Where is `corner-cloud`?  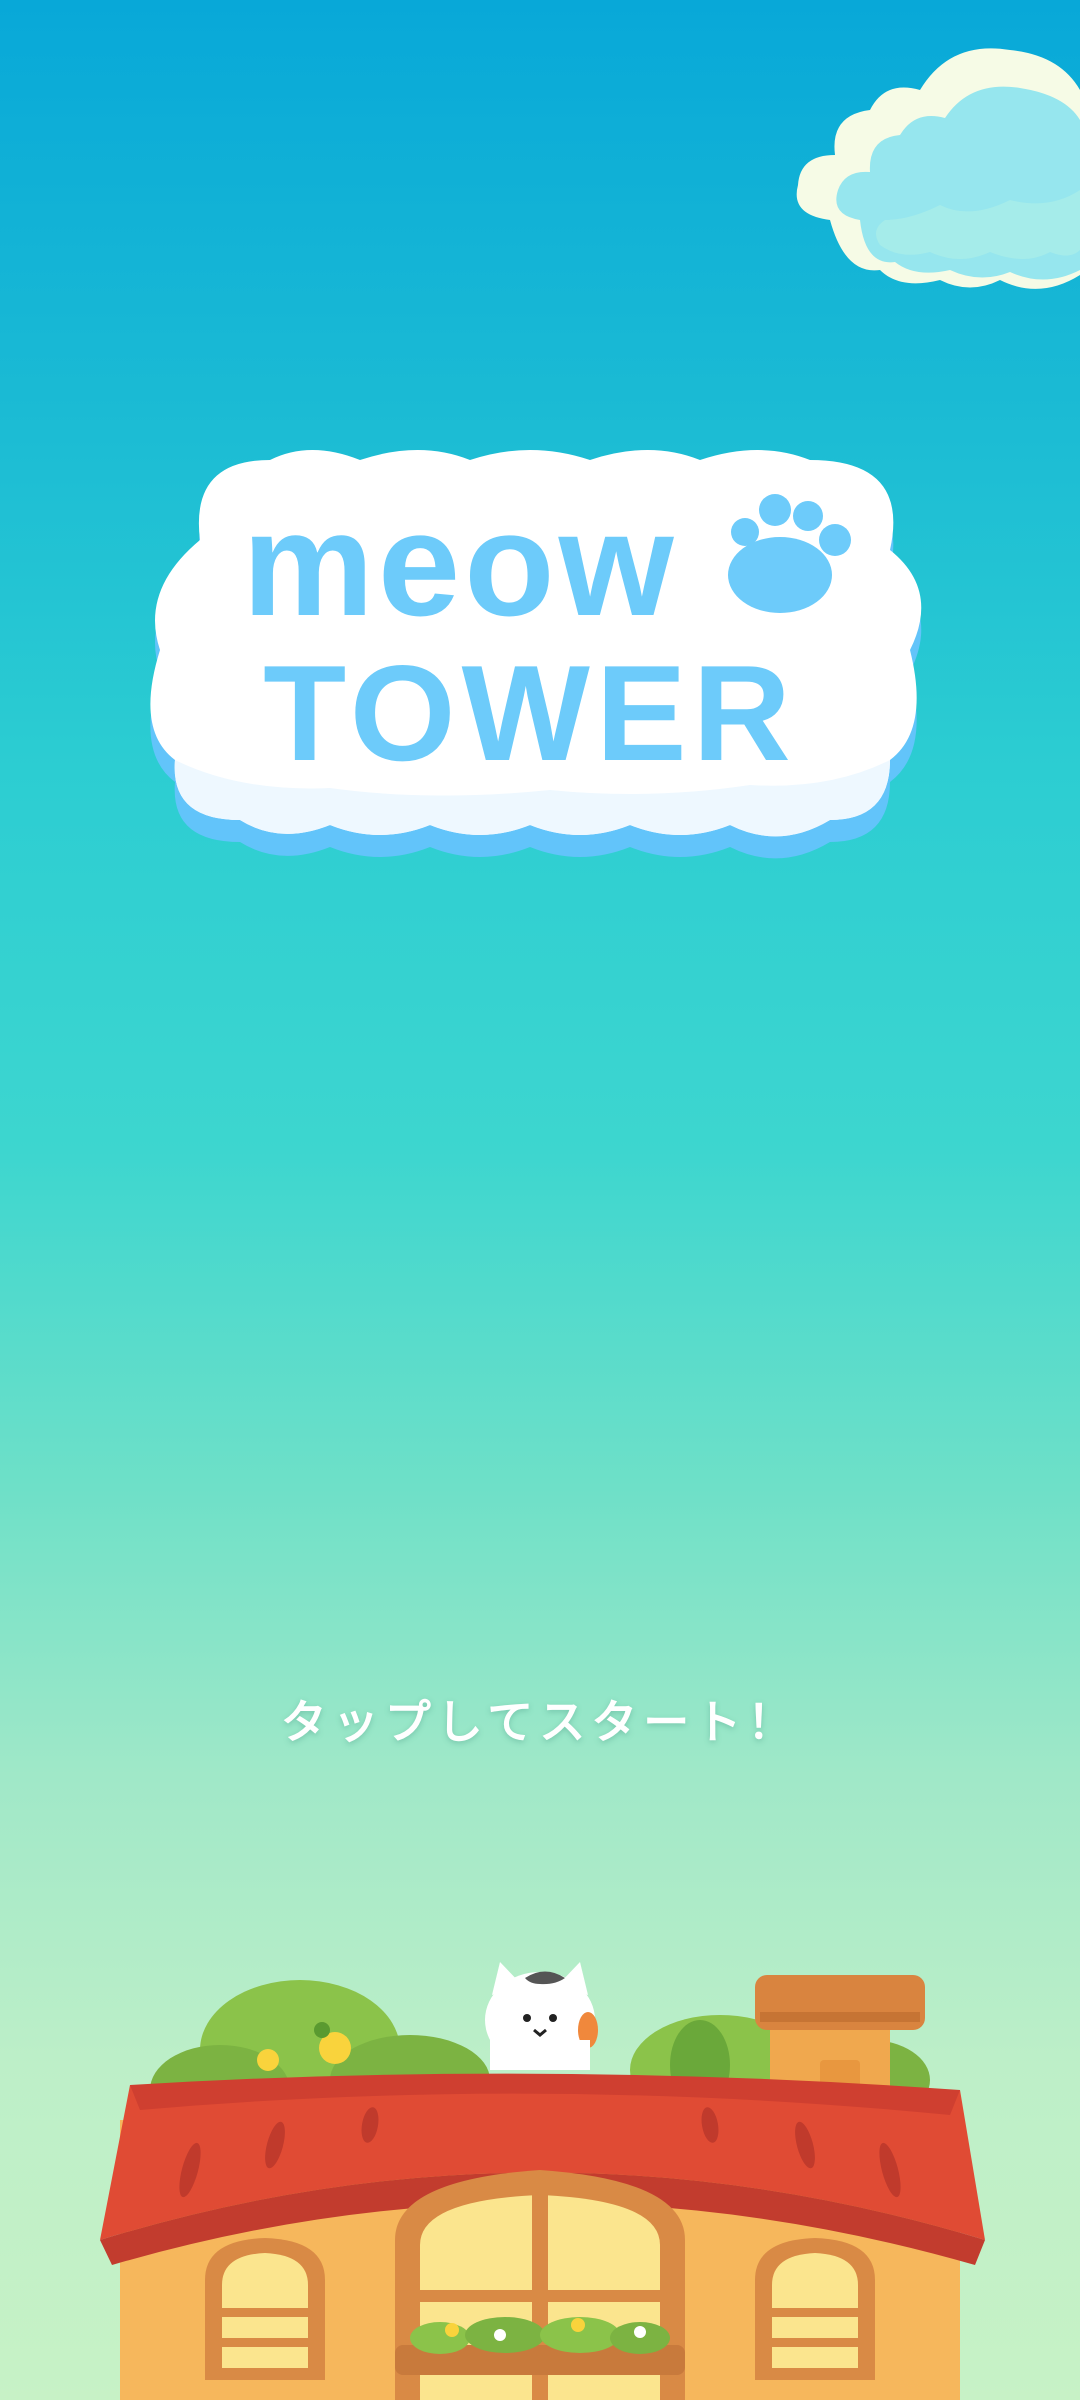 corner-cloud is located at coordinates (938, 168).